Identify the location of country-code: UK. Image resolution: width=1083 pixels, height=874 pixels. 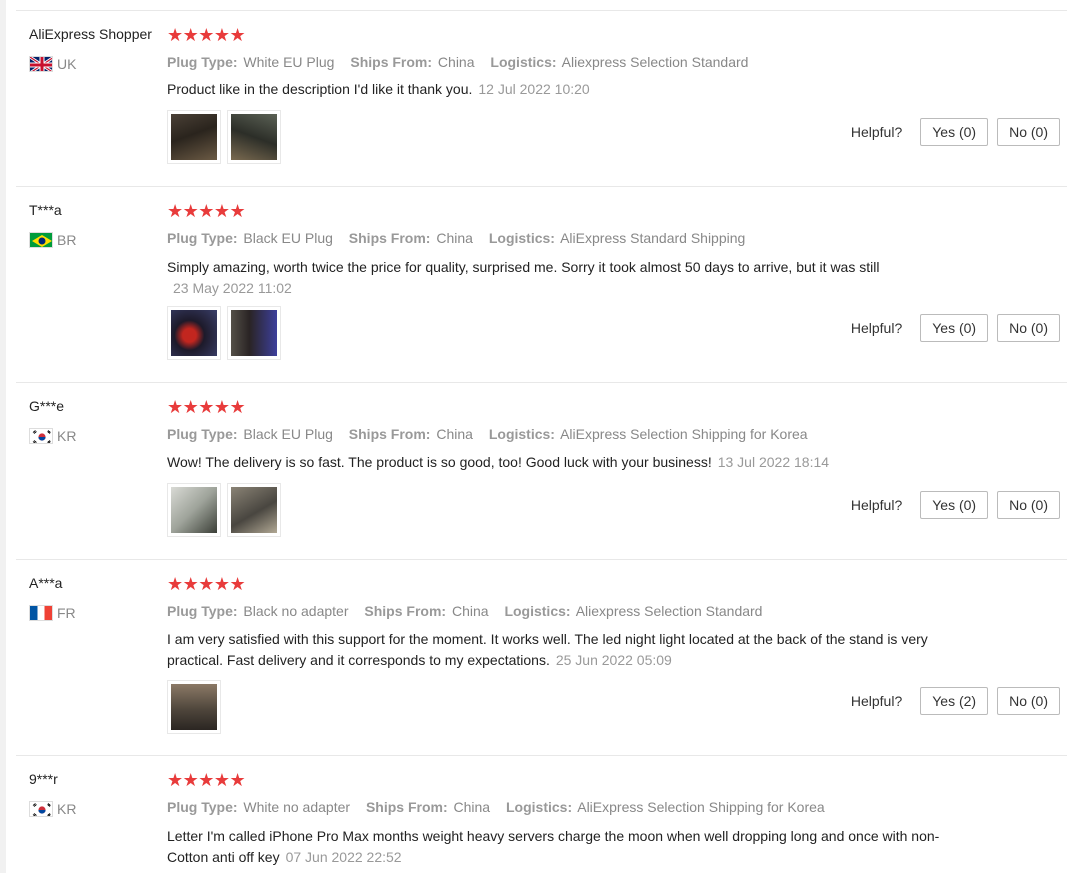
(67, 64).